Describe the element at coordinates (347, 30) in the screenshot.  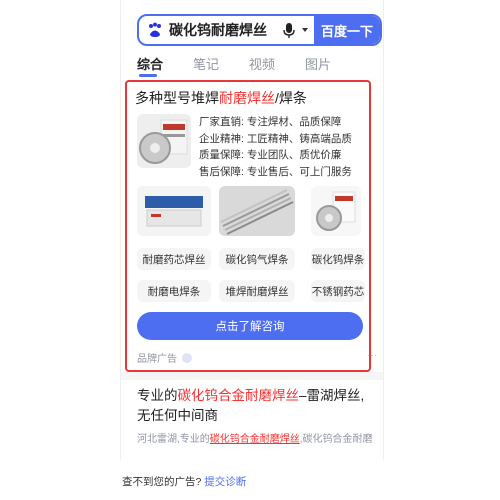
I see `search-button: 百度一下` at that location.